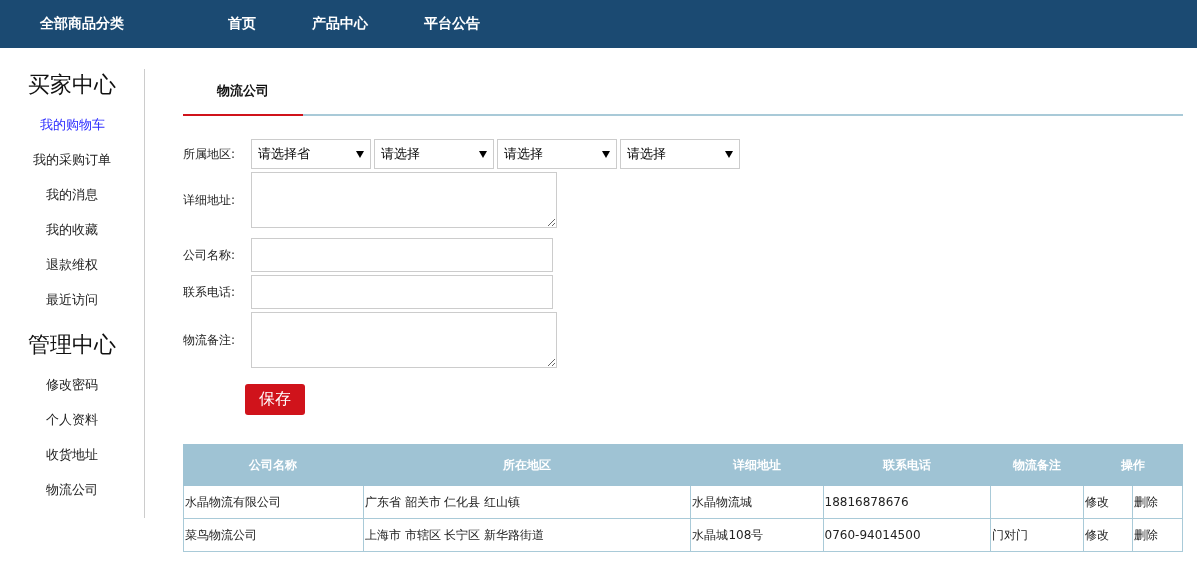 Image resolution: width=1197 pixels, height=565 pixels. Describe the element at coordinates (340, 24) in the screenshot. I see `nav-link: 产品中心` at that location.